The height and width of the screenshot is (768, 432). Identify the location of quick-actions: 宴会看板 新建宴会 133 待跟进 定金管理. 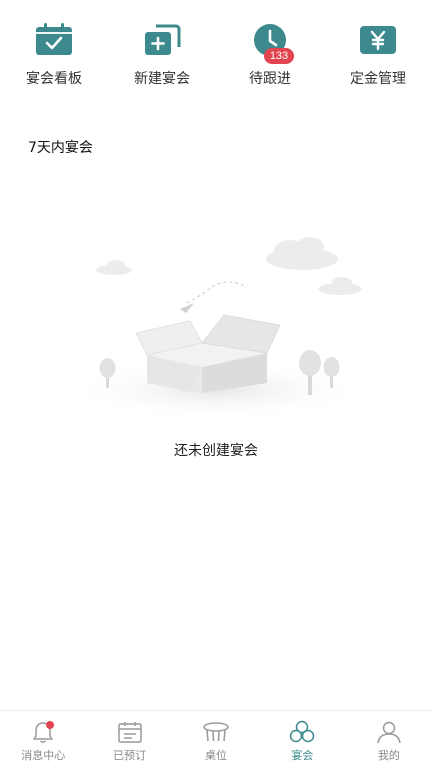
(216, 55).